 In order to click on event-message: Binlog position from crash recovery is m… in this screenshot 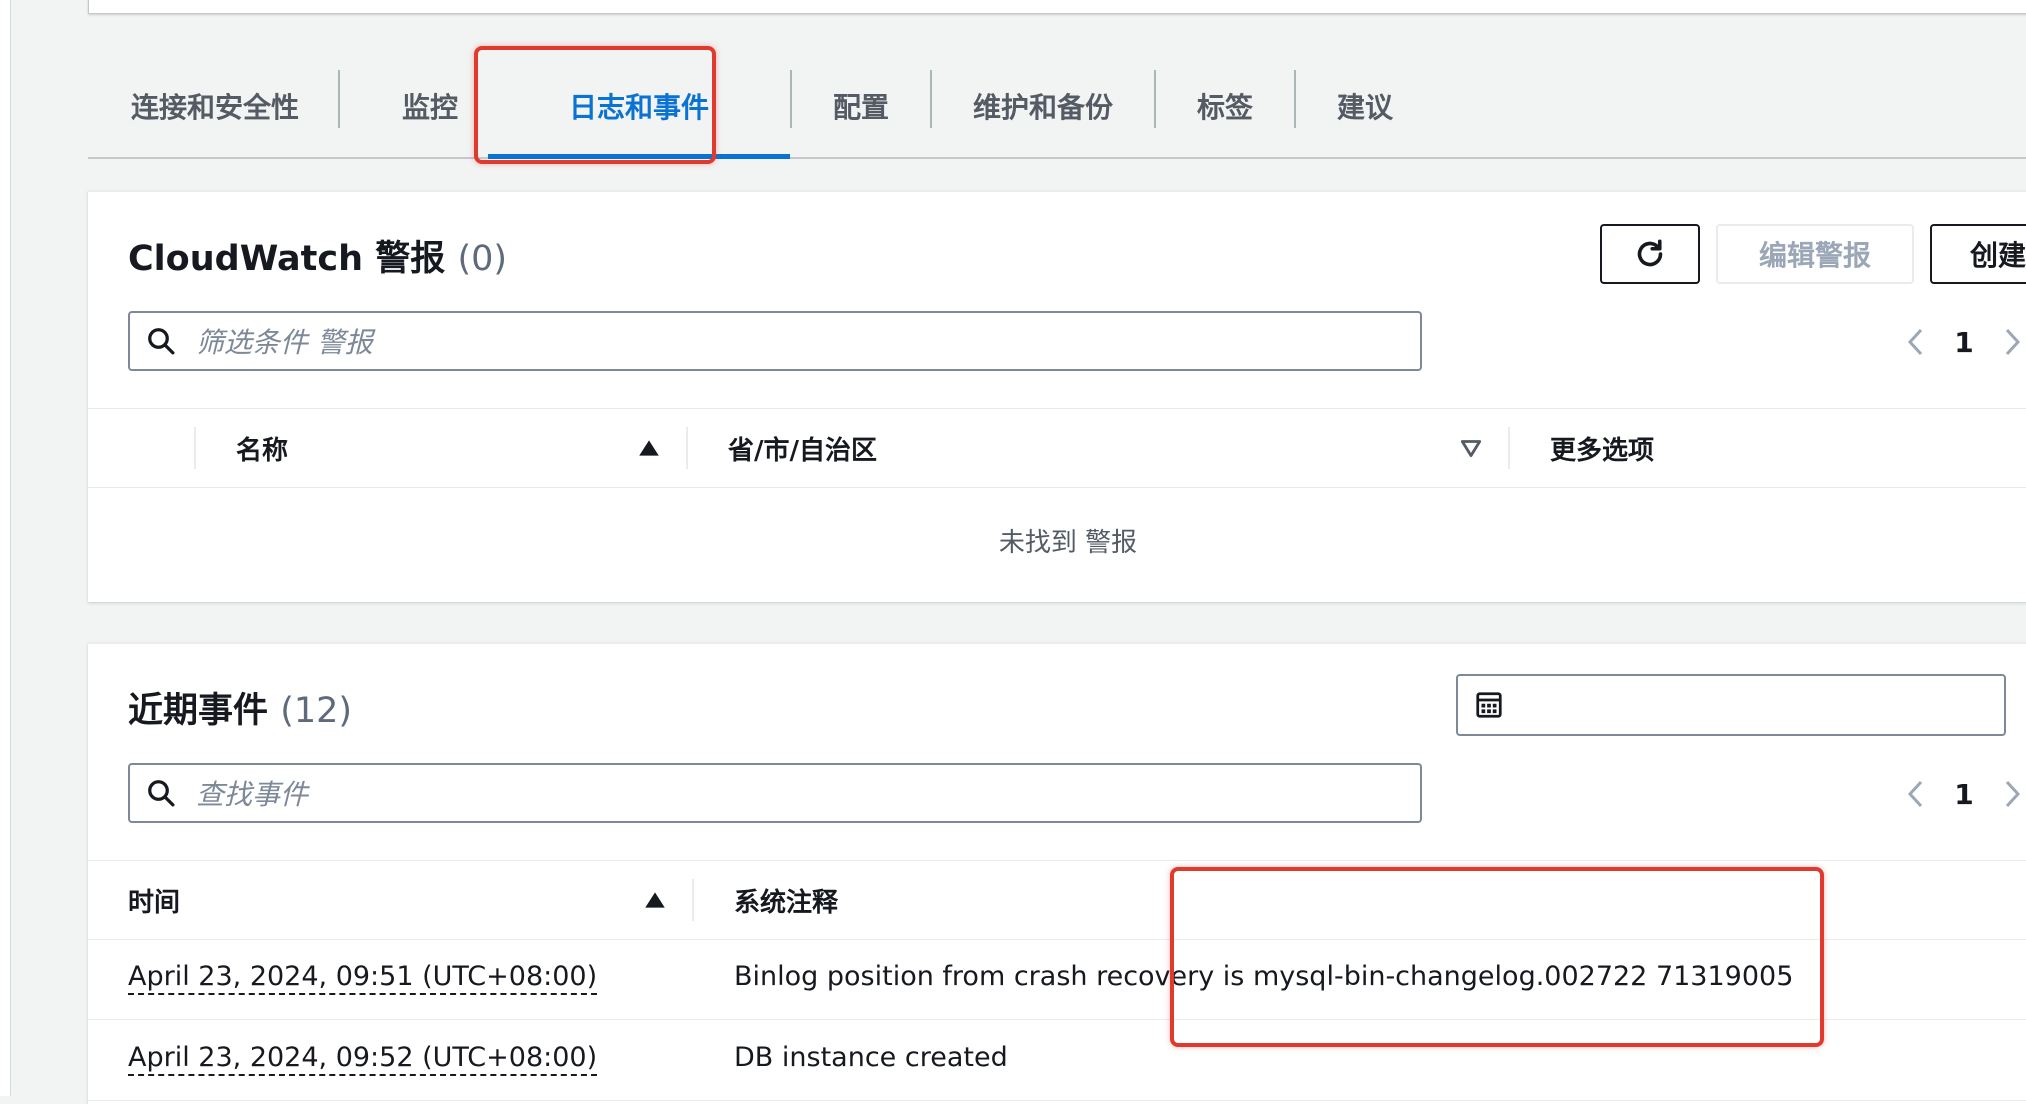, I will do `click(1264, 976)`.